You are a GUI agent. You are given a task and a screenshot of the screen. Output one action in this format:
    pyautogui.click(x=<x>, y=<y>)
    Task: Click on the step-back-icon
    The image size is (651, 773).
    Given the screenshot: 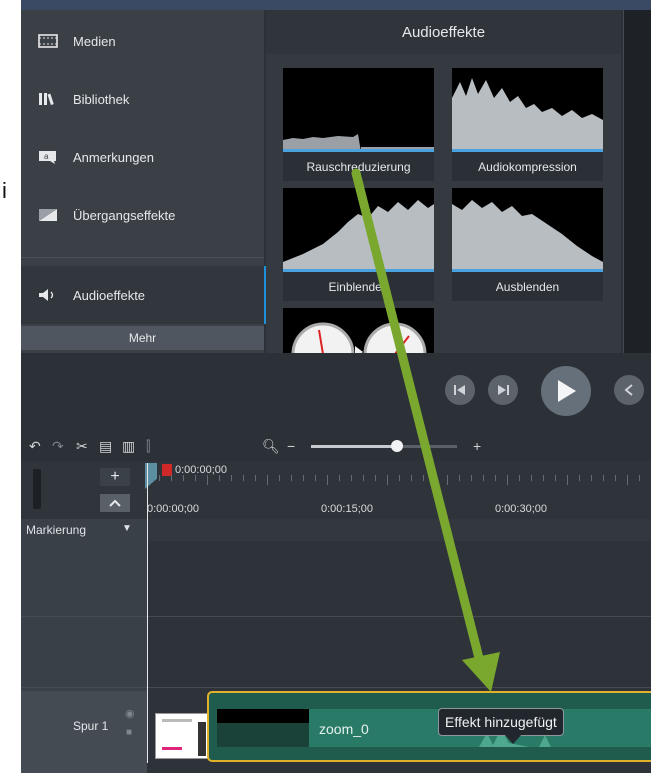 What is the action you would take?
    pyautogui.click(x=459, y=390)
    